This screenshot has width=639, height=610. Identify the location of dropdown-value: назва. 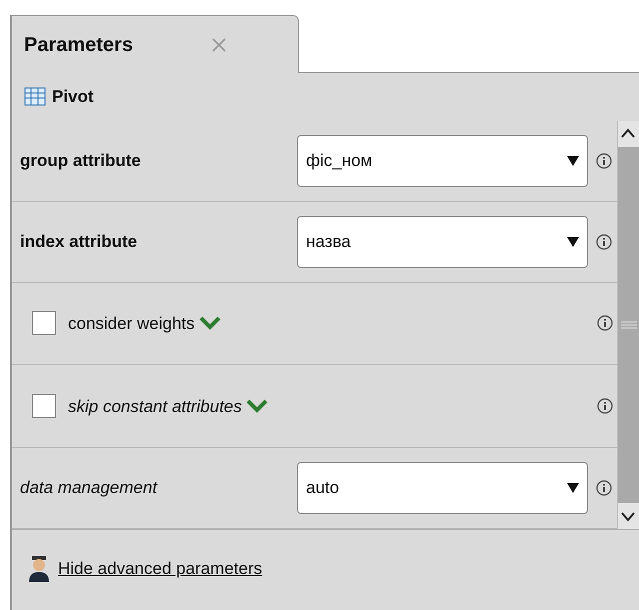
(329, 241).